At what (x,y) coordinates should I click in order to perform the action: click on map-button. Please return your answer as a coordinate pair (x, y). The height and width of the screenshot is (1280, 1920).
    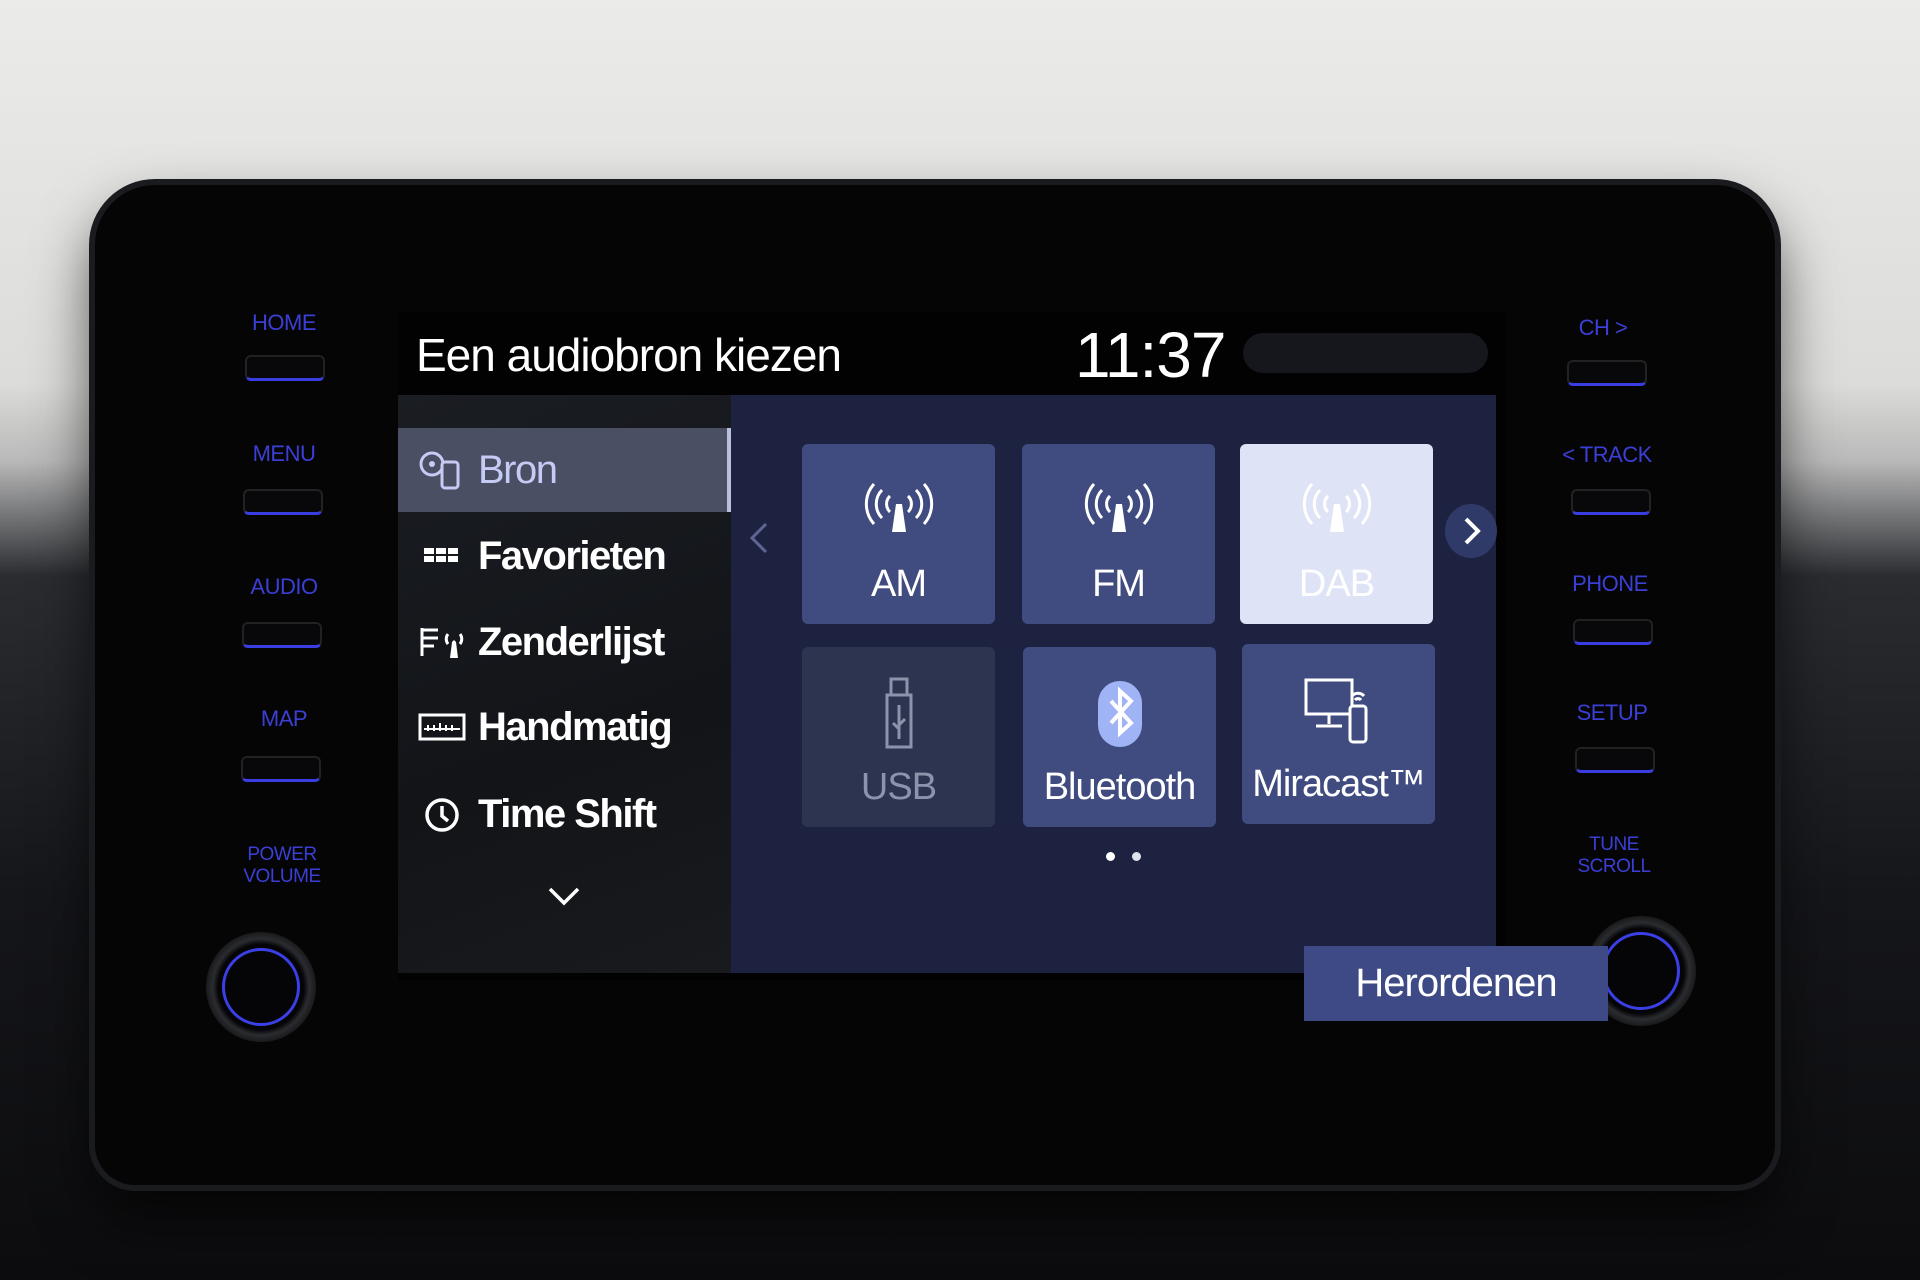
    Looking at the image, I should click on (281, 769).